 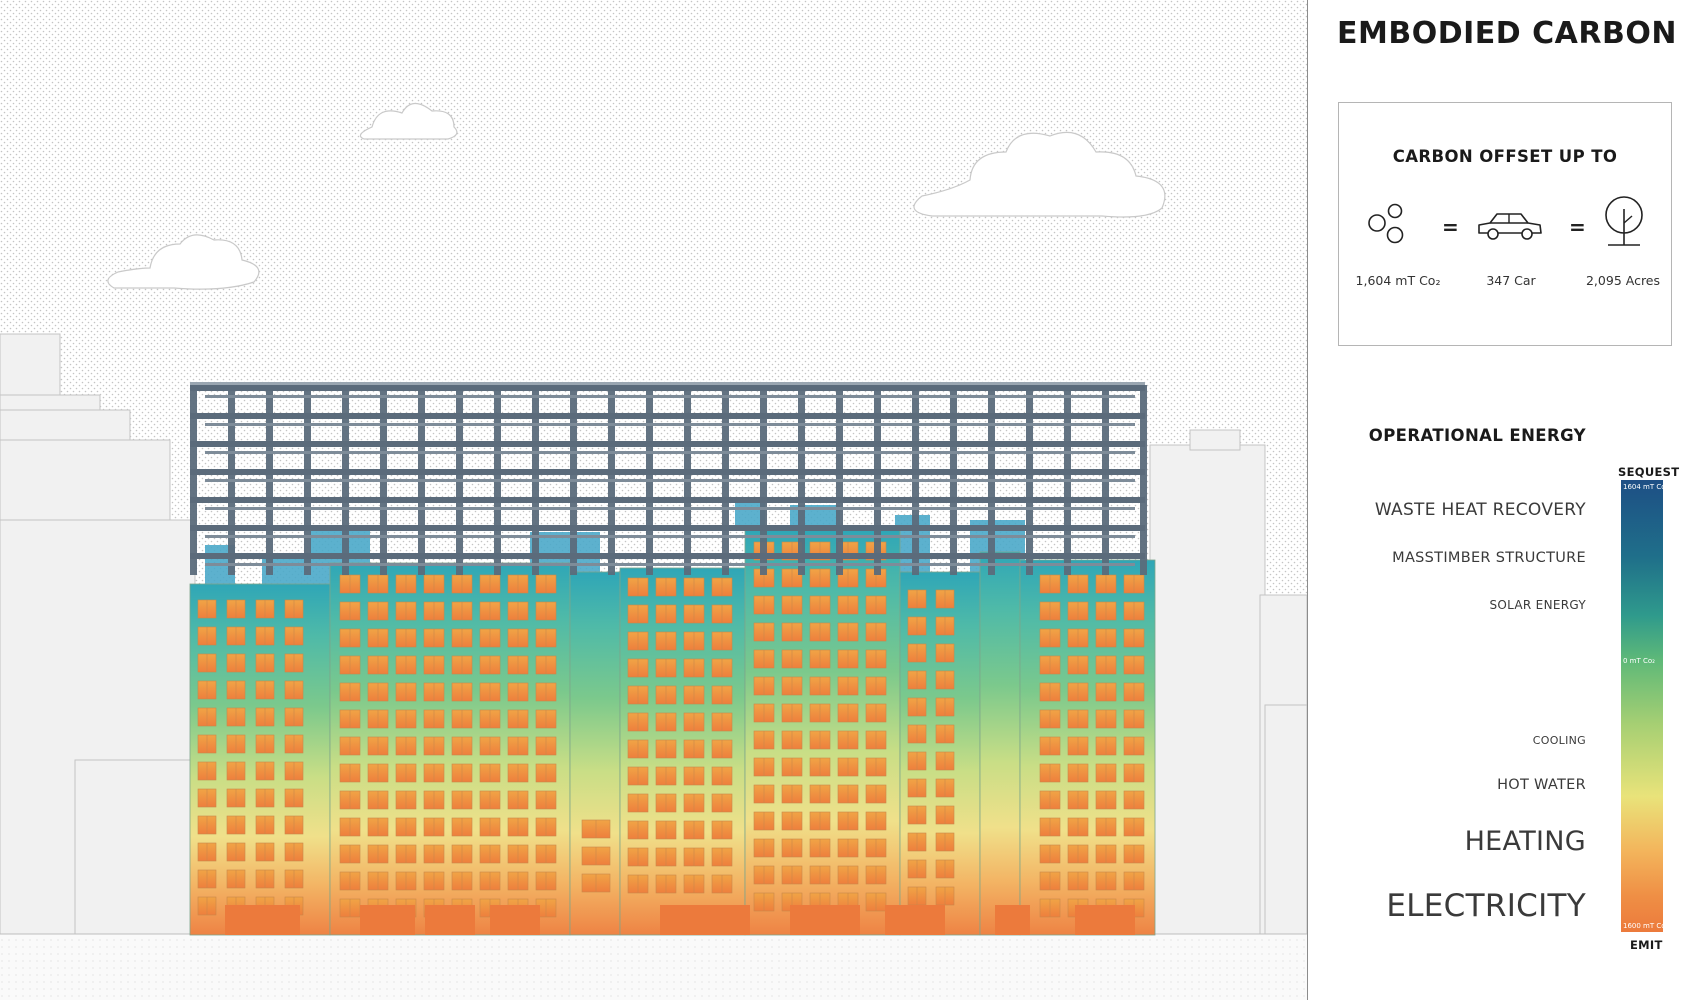 What do you see at coordinates (1623, 280) in the screenshot?
I see `acres-value: 2,095 Acres` at bounding box center [1623, 280].